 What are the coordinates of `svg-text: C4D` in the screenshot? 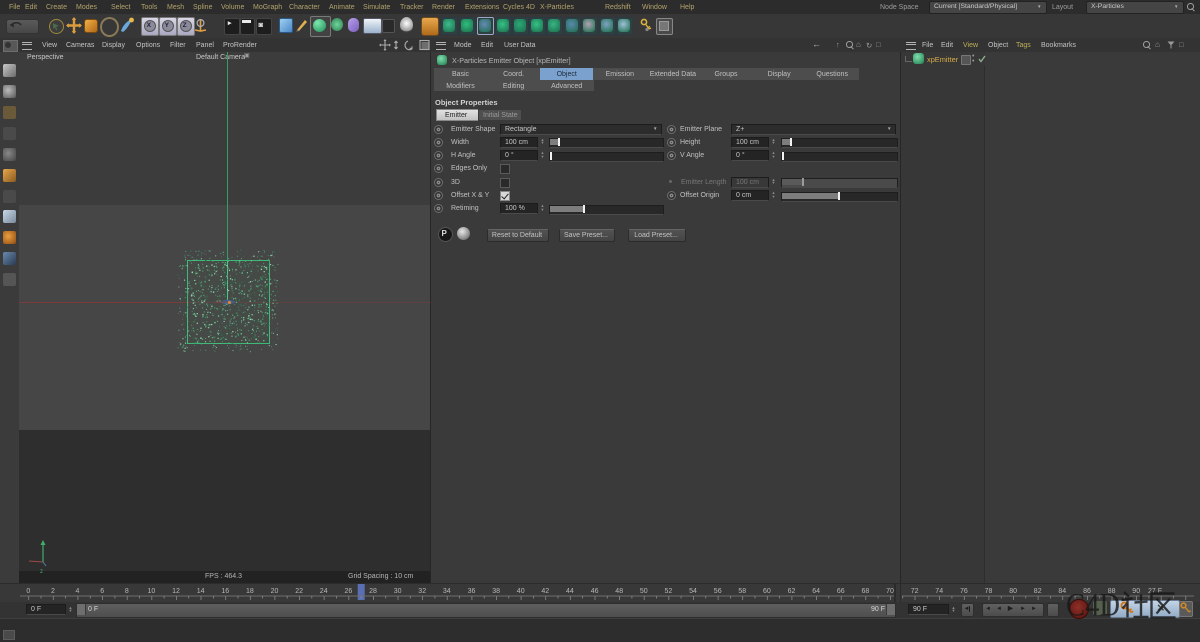 It's located at (1093, 606).